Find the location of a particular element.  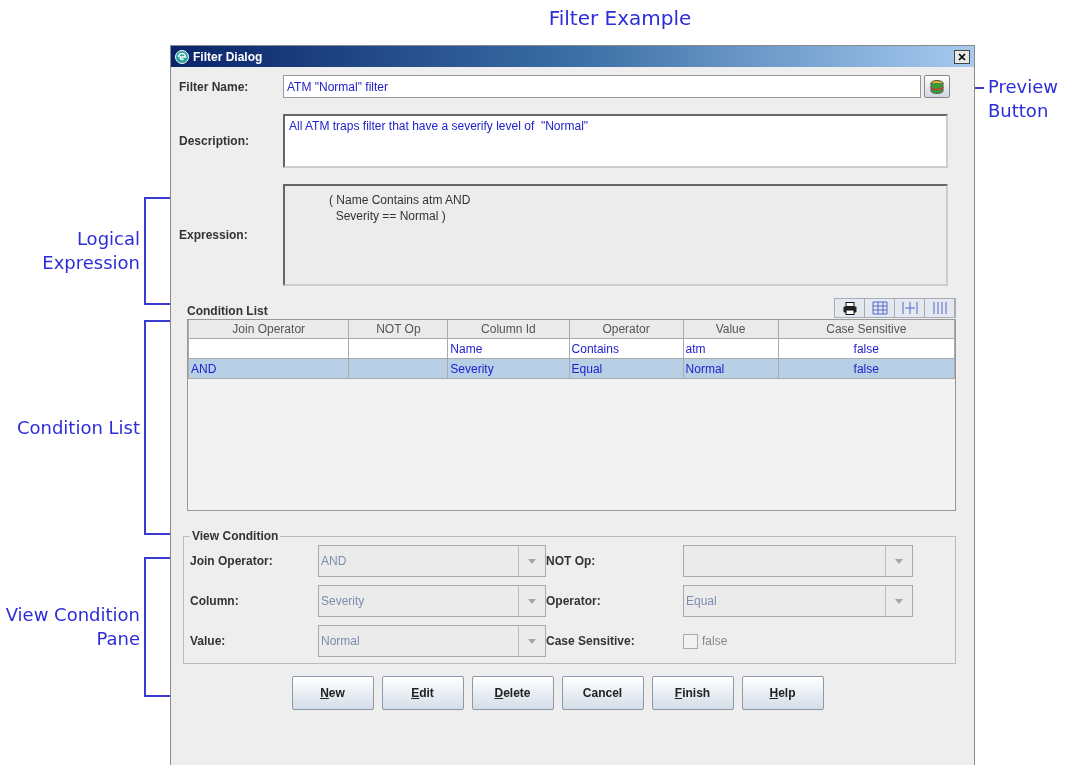

field-label: NOT Op: is located at coordinates (571, 561).